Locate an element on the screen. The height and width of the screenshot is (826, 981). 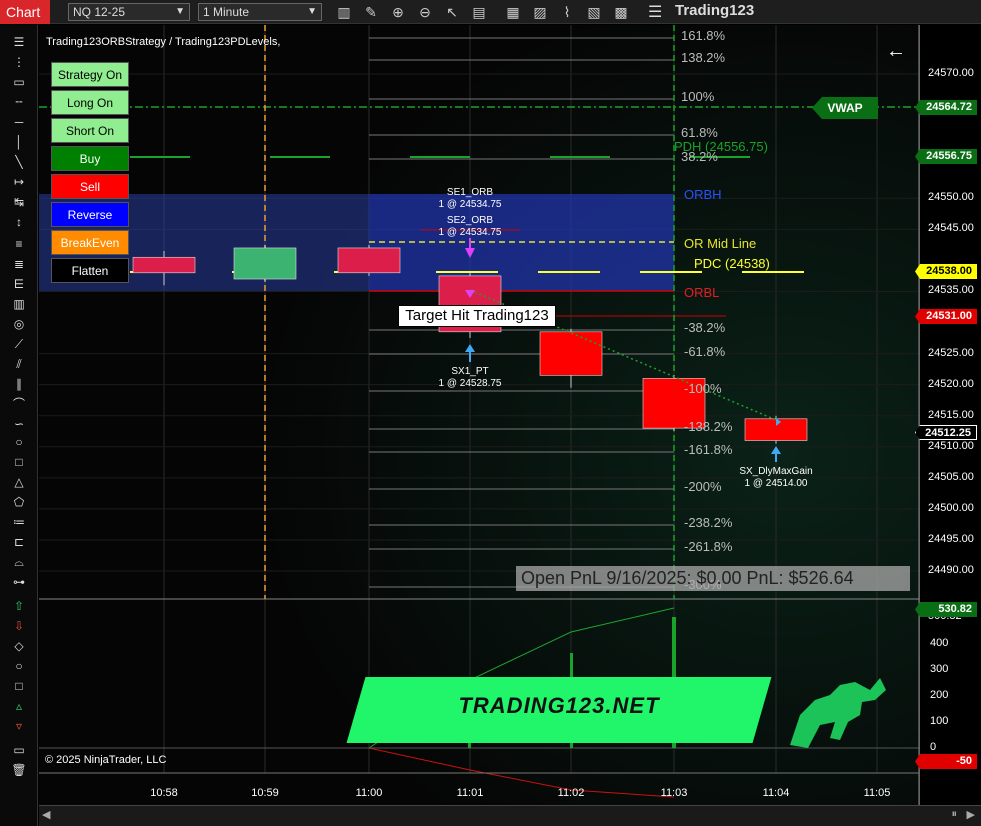
sx1-signal-name: SX1_PT is located at coordinates (470, 371).